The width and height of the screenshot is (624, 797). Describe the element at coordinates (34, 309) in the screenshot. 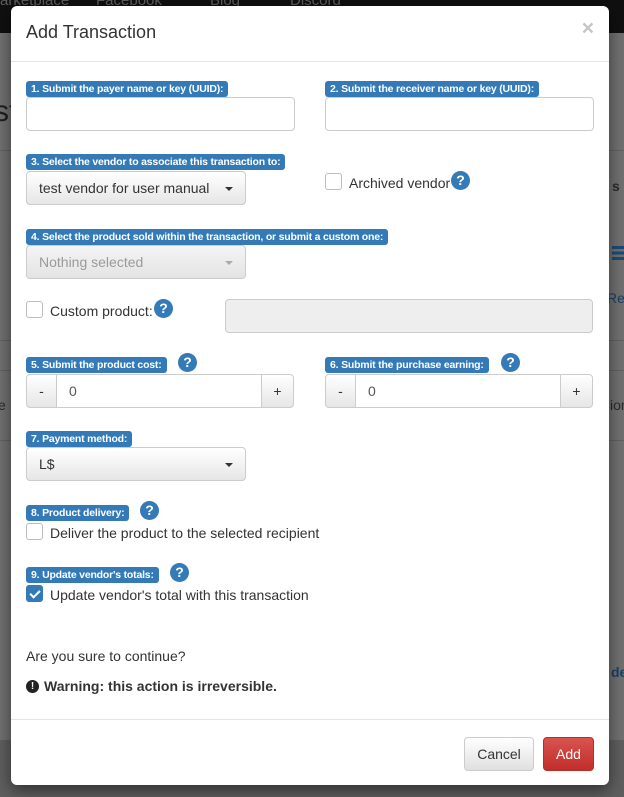

I see `custom-product-checkbox` at that location.